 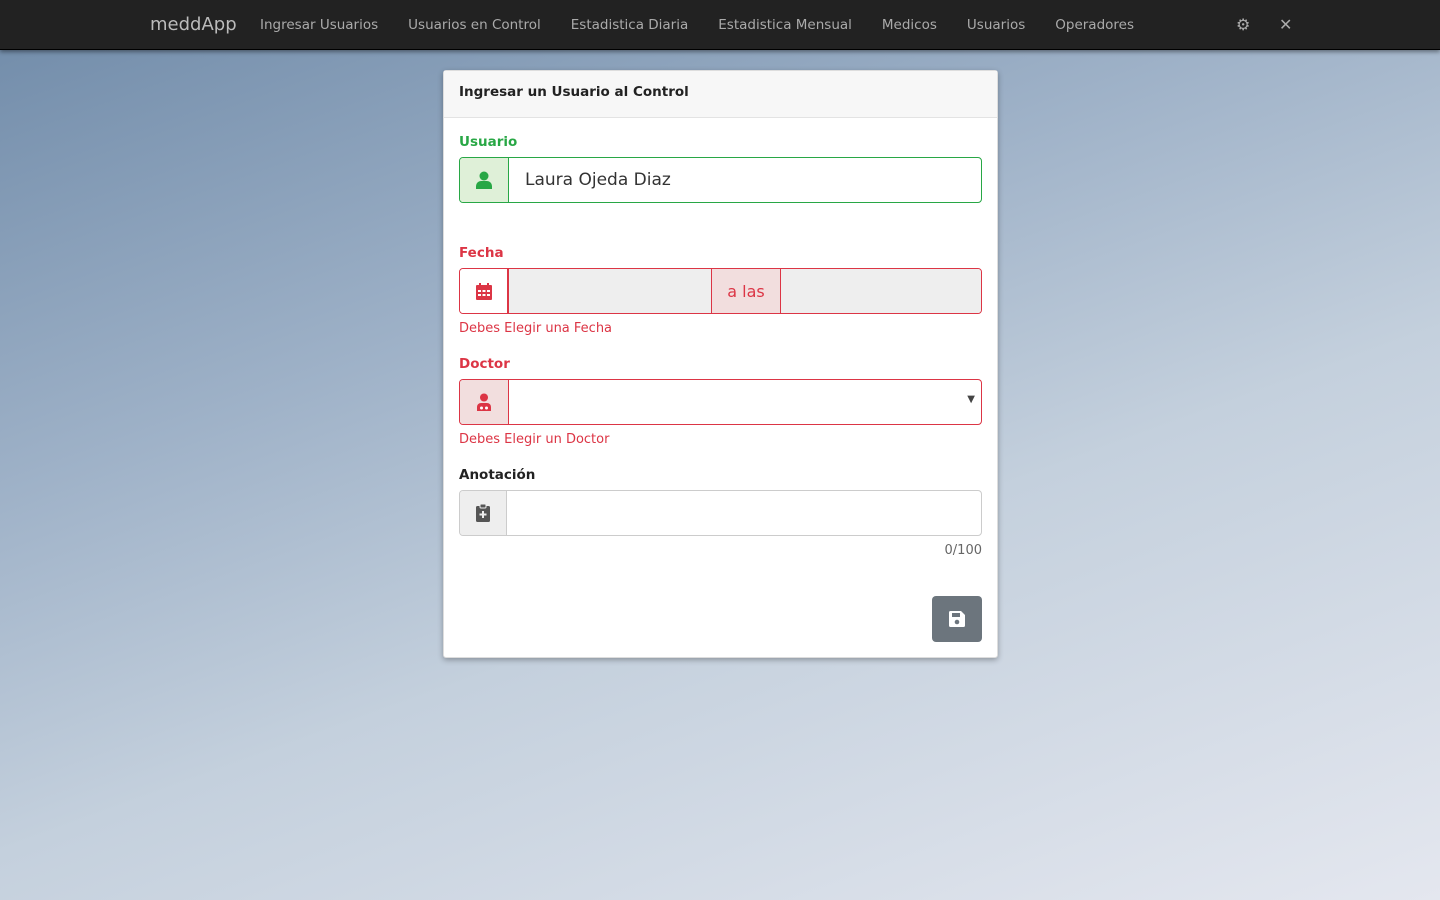 I want to click on save-button, so click(x=957, y=619).